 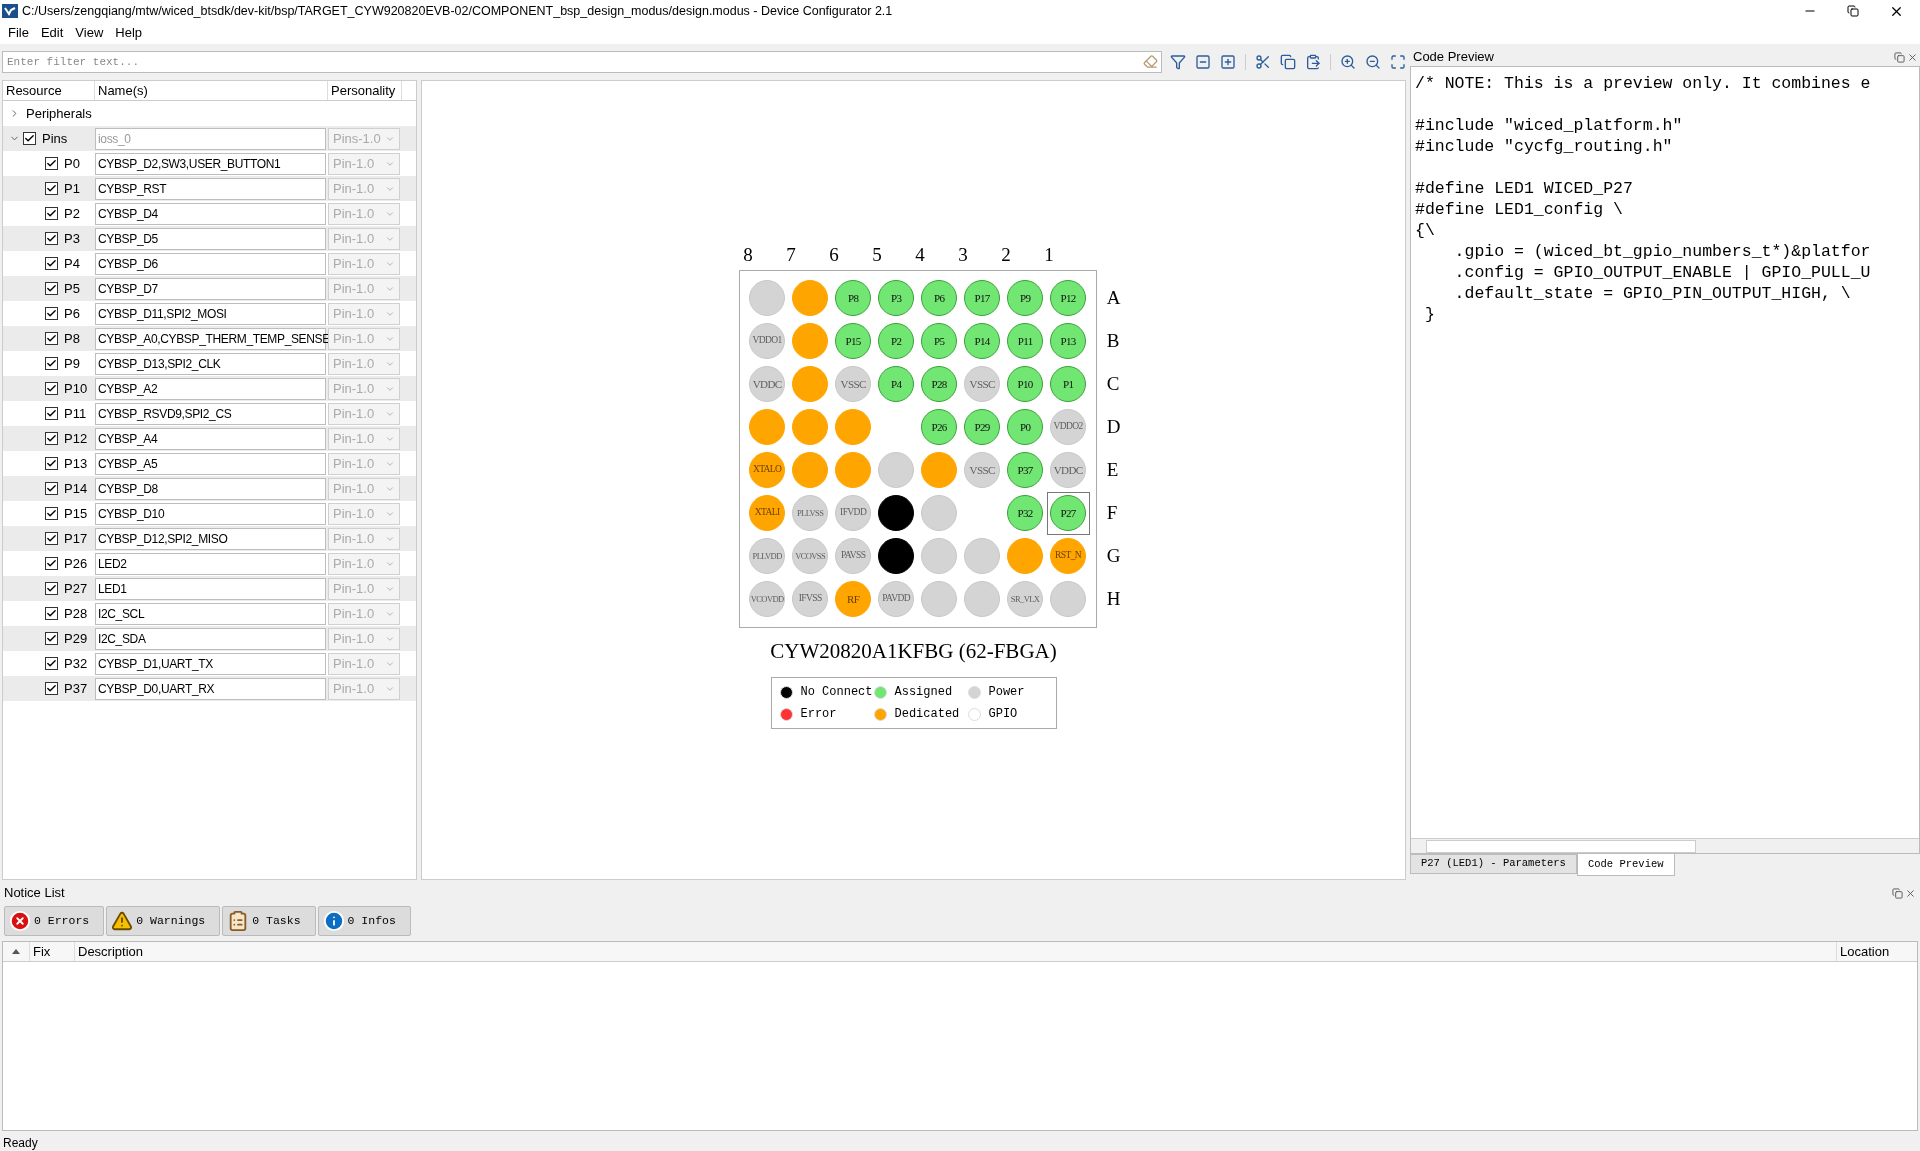 What do you see at coordinates (767, 599) in the screenshot?
I see `pin: VCOVDD` at bounding box center [767, 599].